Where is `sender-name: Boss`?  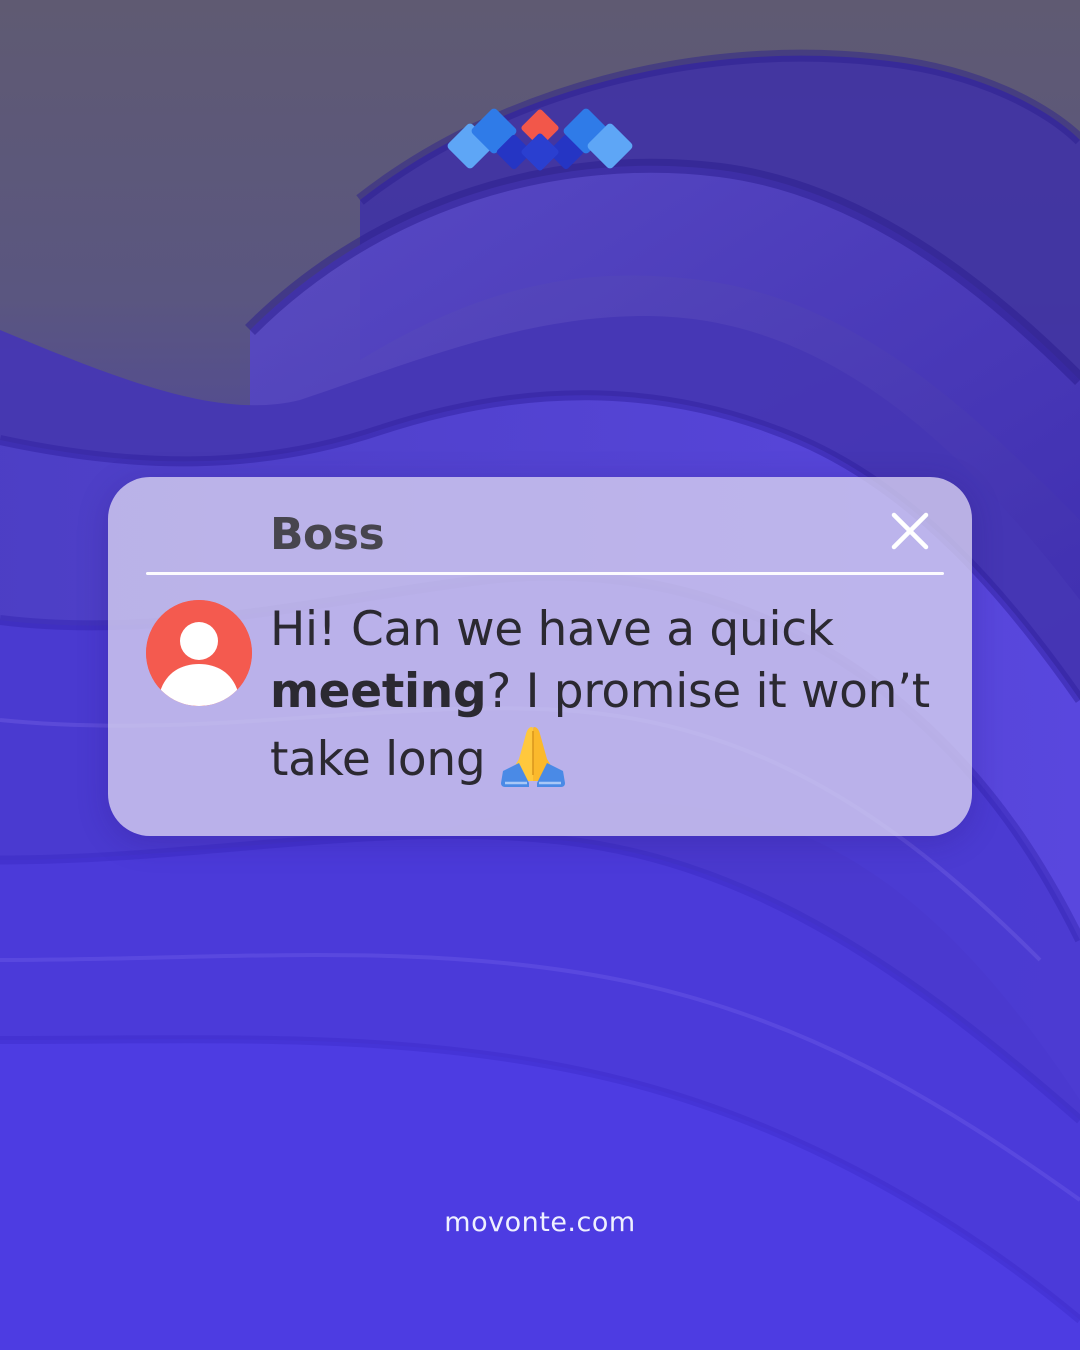 sender-name: Boss is located at coordinates (327, 534).